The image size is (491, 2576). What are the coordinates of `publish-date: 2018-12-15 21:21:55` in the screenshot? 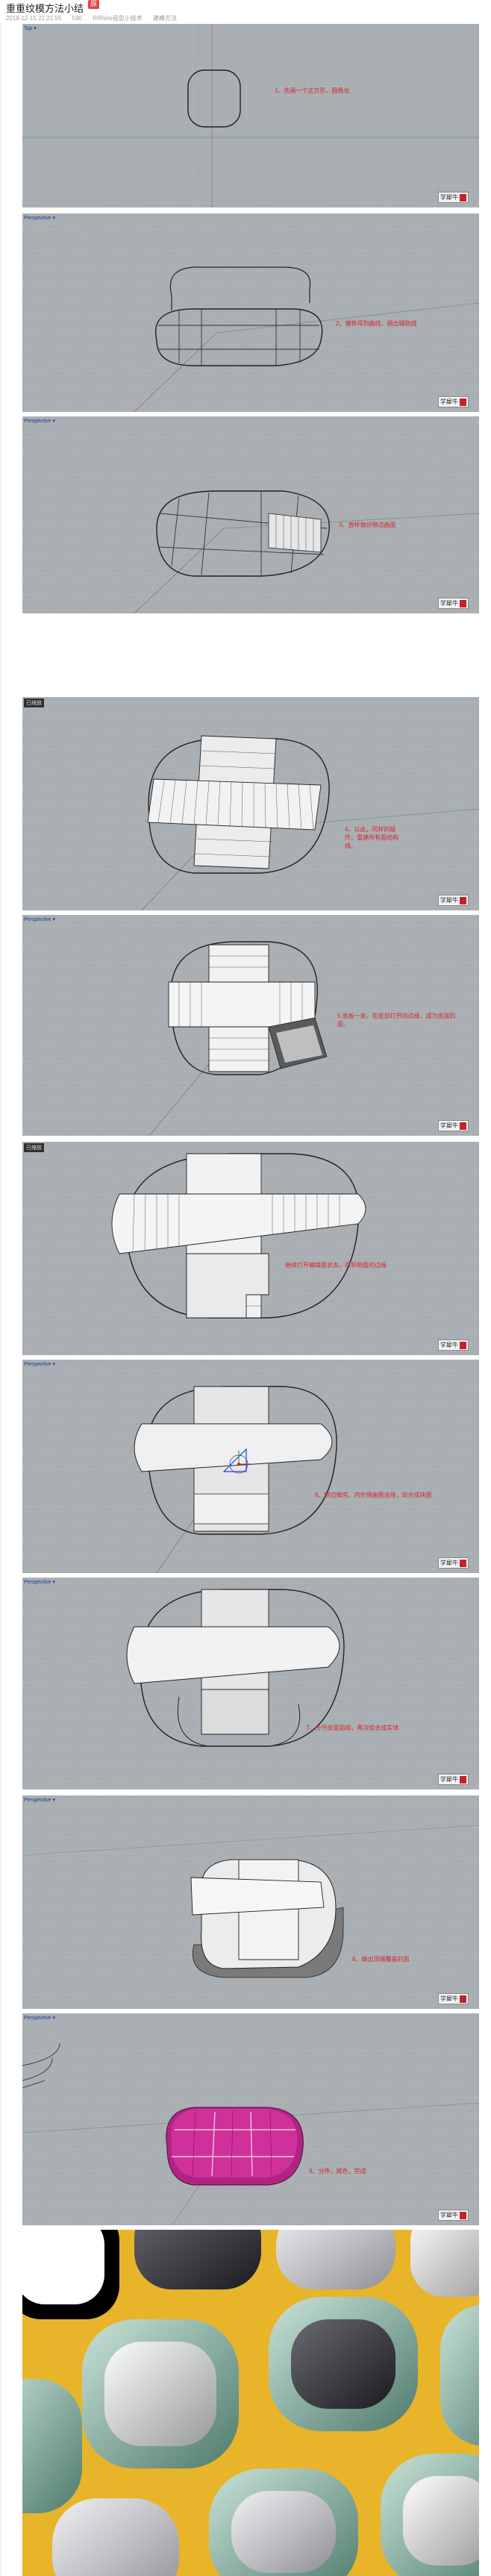 It's located at (34, 18).